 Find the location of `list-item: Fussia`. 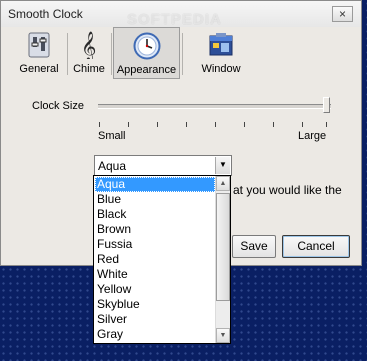

list-item: Fussia is located at coordinates (155, 244).